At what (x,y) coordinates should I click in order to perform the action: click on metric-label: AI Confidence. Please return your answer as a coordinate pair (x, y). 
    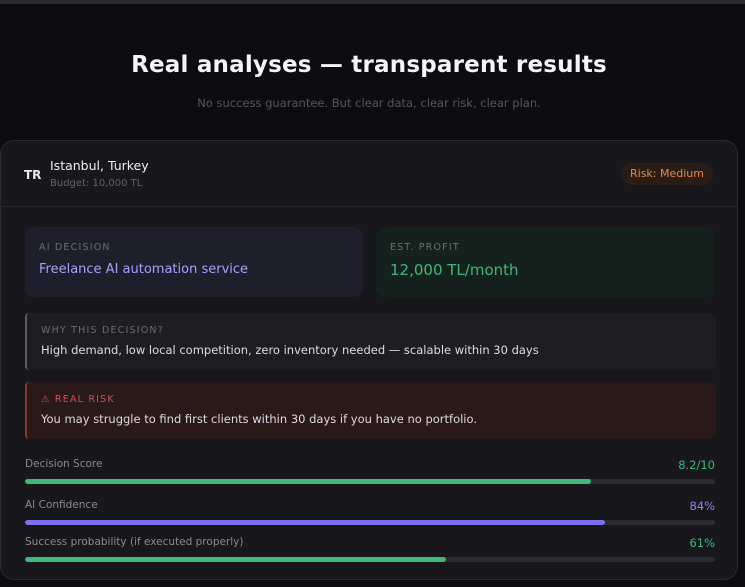
    Looking at the image, I should click on (61, 505).